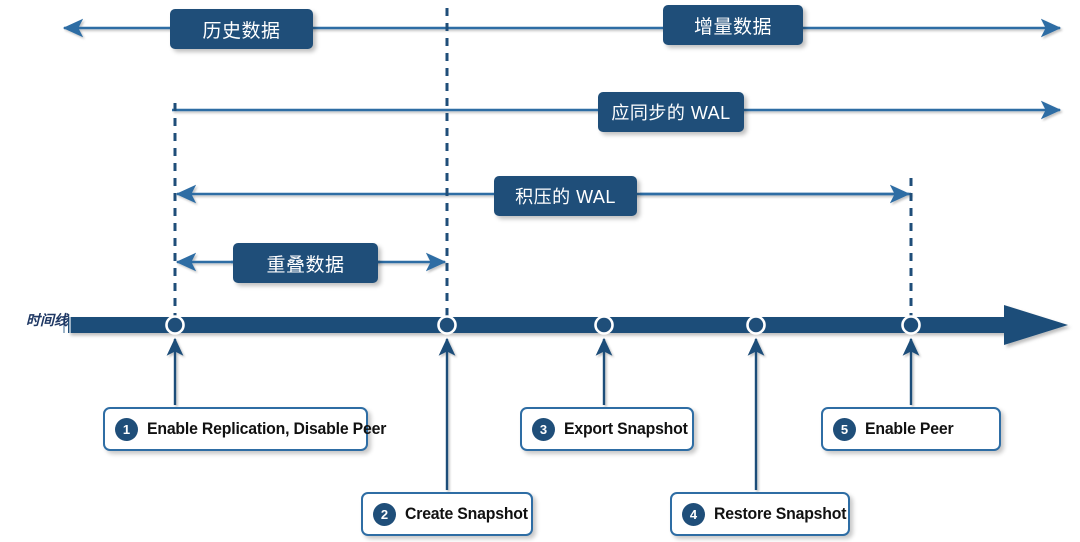 This screenshot has height=542, width=1080. I want to click on band-label-backlog-wal: 积压的 WAL, so click(565, 196).